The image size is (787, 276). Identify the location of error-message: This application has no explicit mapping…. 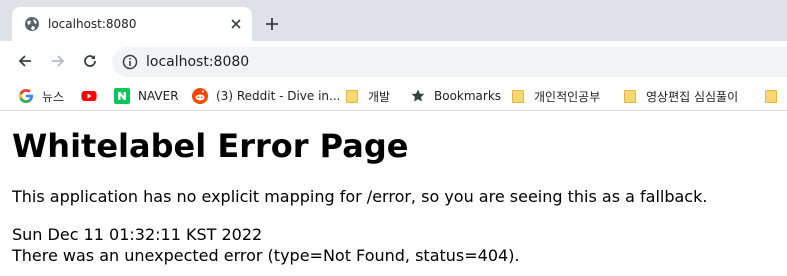
(360, 196).